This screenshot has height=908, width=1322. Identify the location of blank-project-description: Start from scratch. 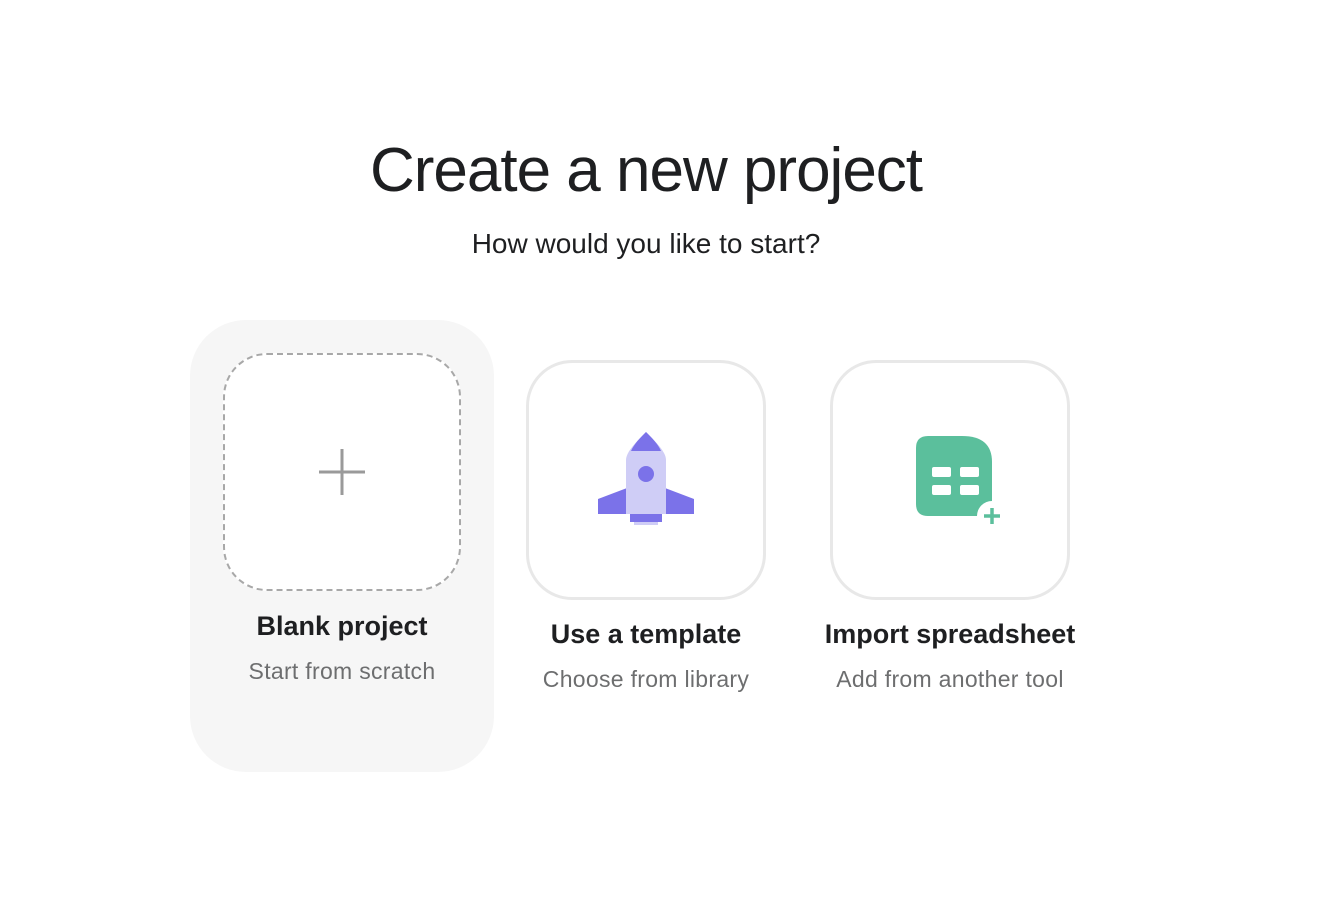
(342, 671).